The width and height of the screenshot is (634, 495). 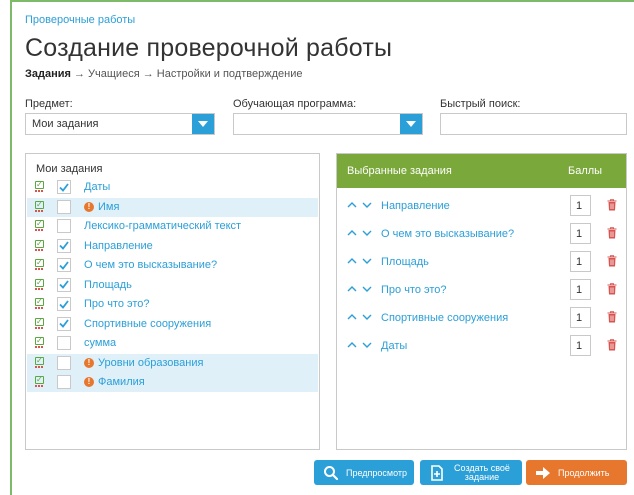 I want to click on task-list-item: ✓ сумма, so click(x=172, y=343).